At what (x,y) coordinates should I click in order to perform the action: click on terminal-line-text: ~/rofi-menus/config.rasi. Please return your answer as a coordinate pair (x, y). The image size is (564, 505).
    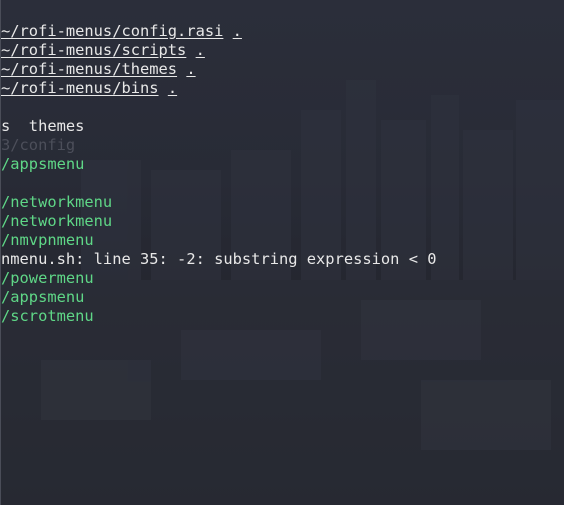
    Looking at the image, I should click on (112, 31).